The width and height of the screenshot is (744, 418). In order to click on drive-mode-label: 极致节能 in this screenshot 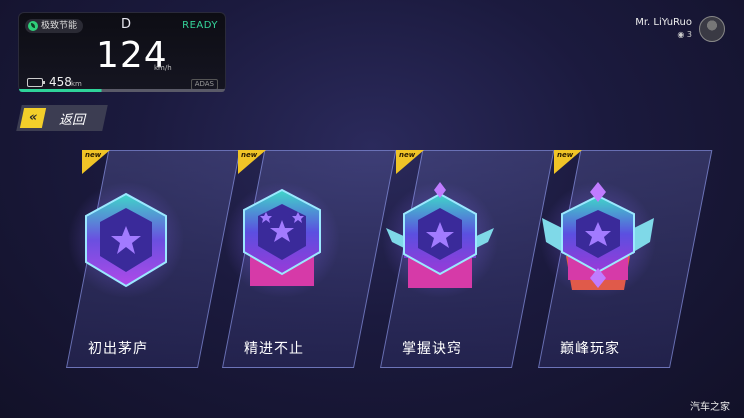, I will do `click(59, 26)`.